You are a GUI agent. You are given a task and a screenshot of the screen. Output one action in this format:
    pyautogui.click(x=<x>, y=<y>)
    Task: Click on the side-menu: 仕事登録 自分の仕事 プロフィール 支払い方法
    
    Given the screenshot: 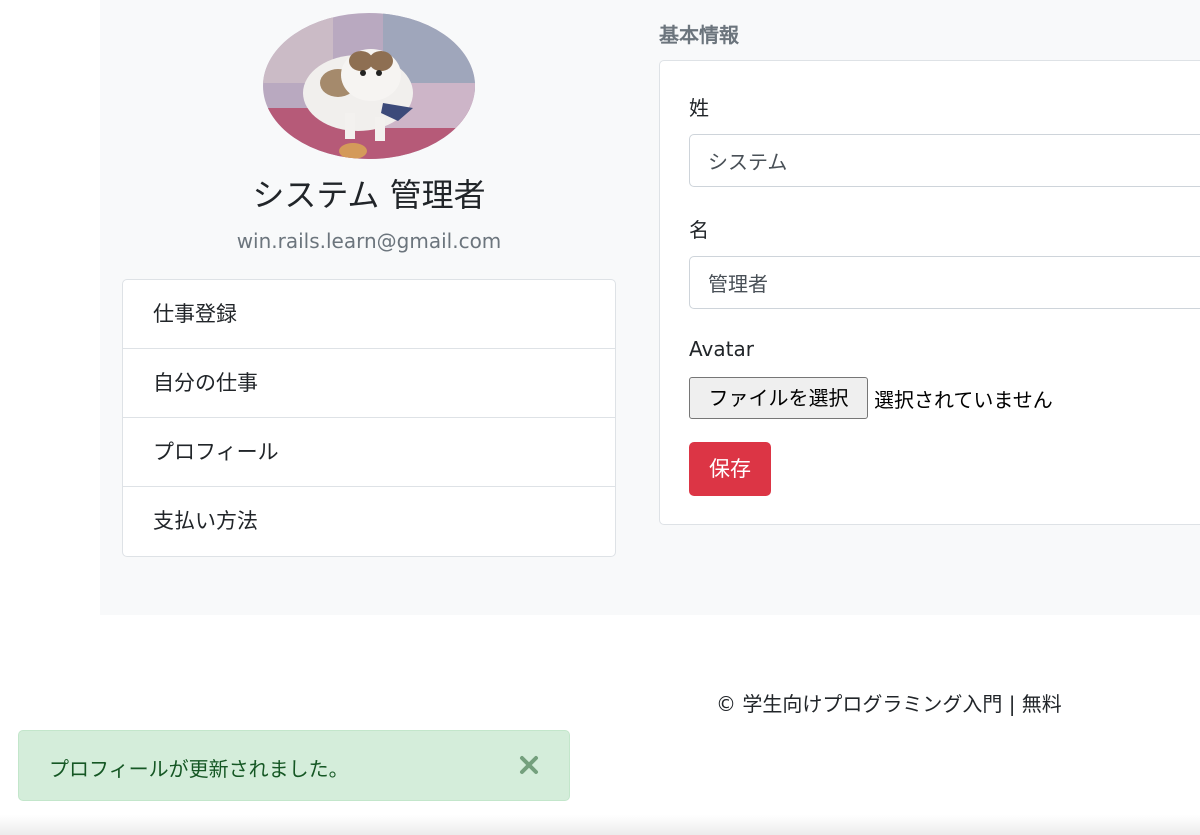 What is the action you would take?
    pyautogui.click(x=369, y=418)
    